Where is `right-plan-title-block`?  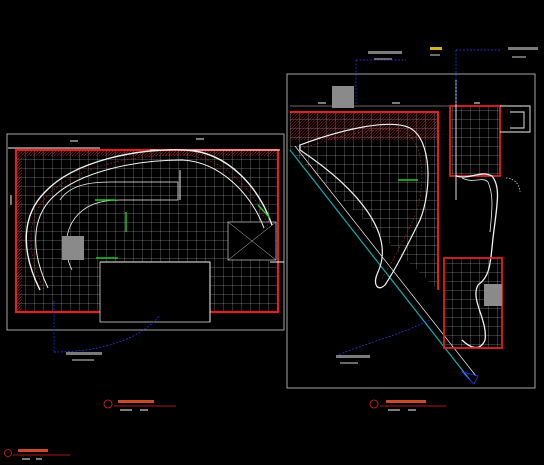 right-plan-title-block is located at coordinates (407, 405).